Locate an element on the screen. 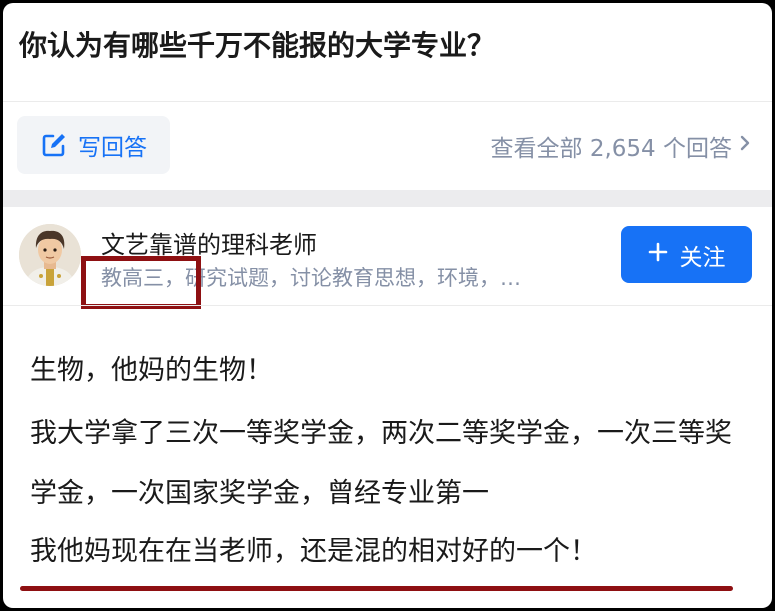 This screenshot has height=611, width=775. question-title: 你认为有哪些千万不能报的大学专业？ is located at coordinates (257, 46).